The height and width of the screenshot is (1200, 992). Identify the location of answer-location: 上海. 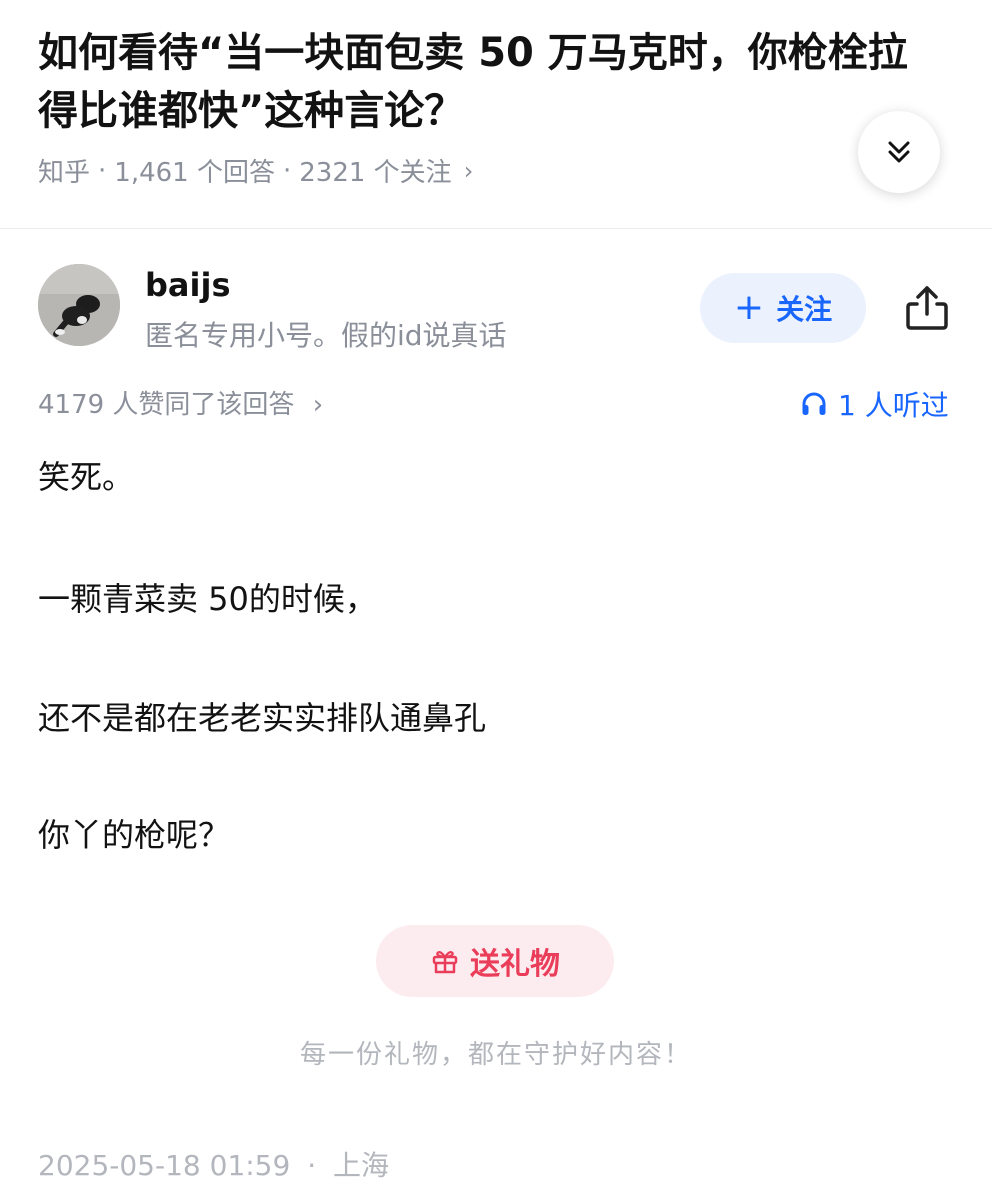
(361, 1165).